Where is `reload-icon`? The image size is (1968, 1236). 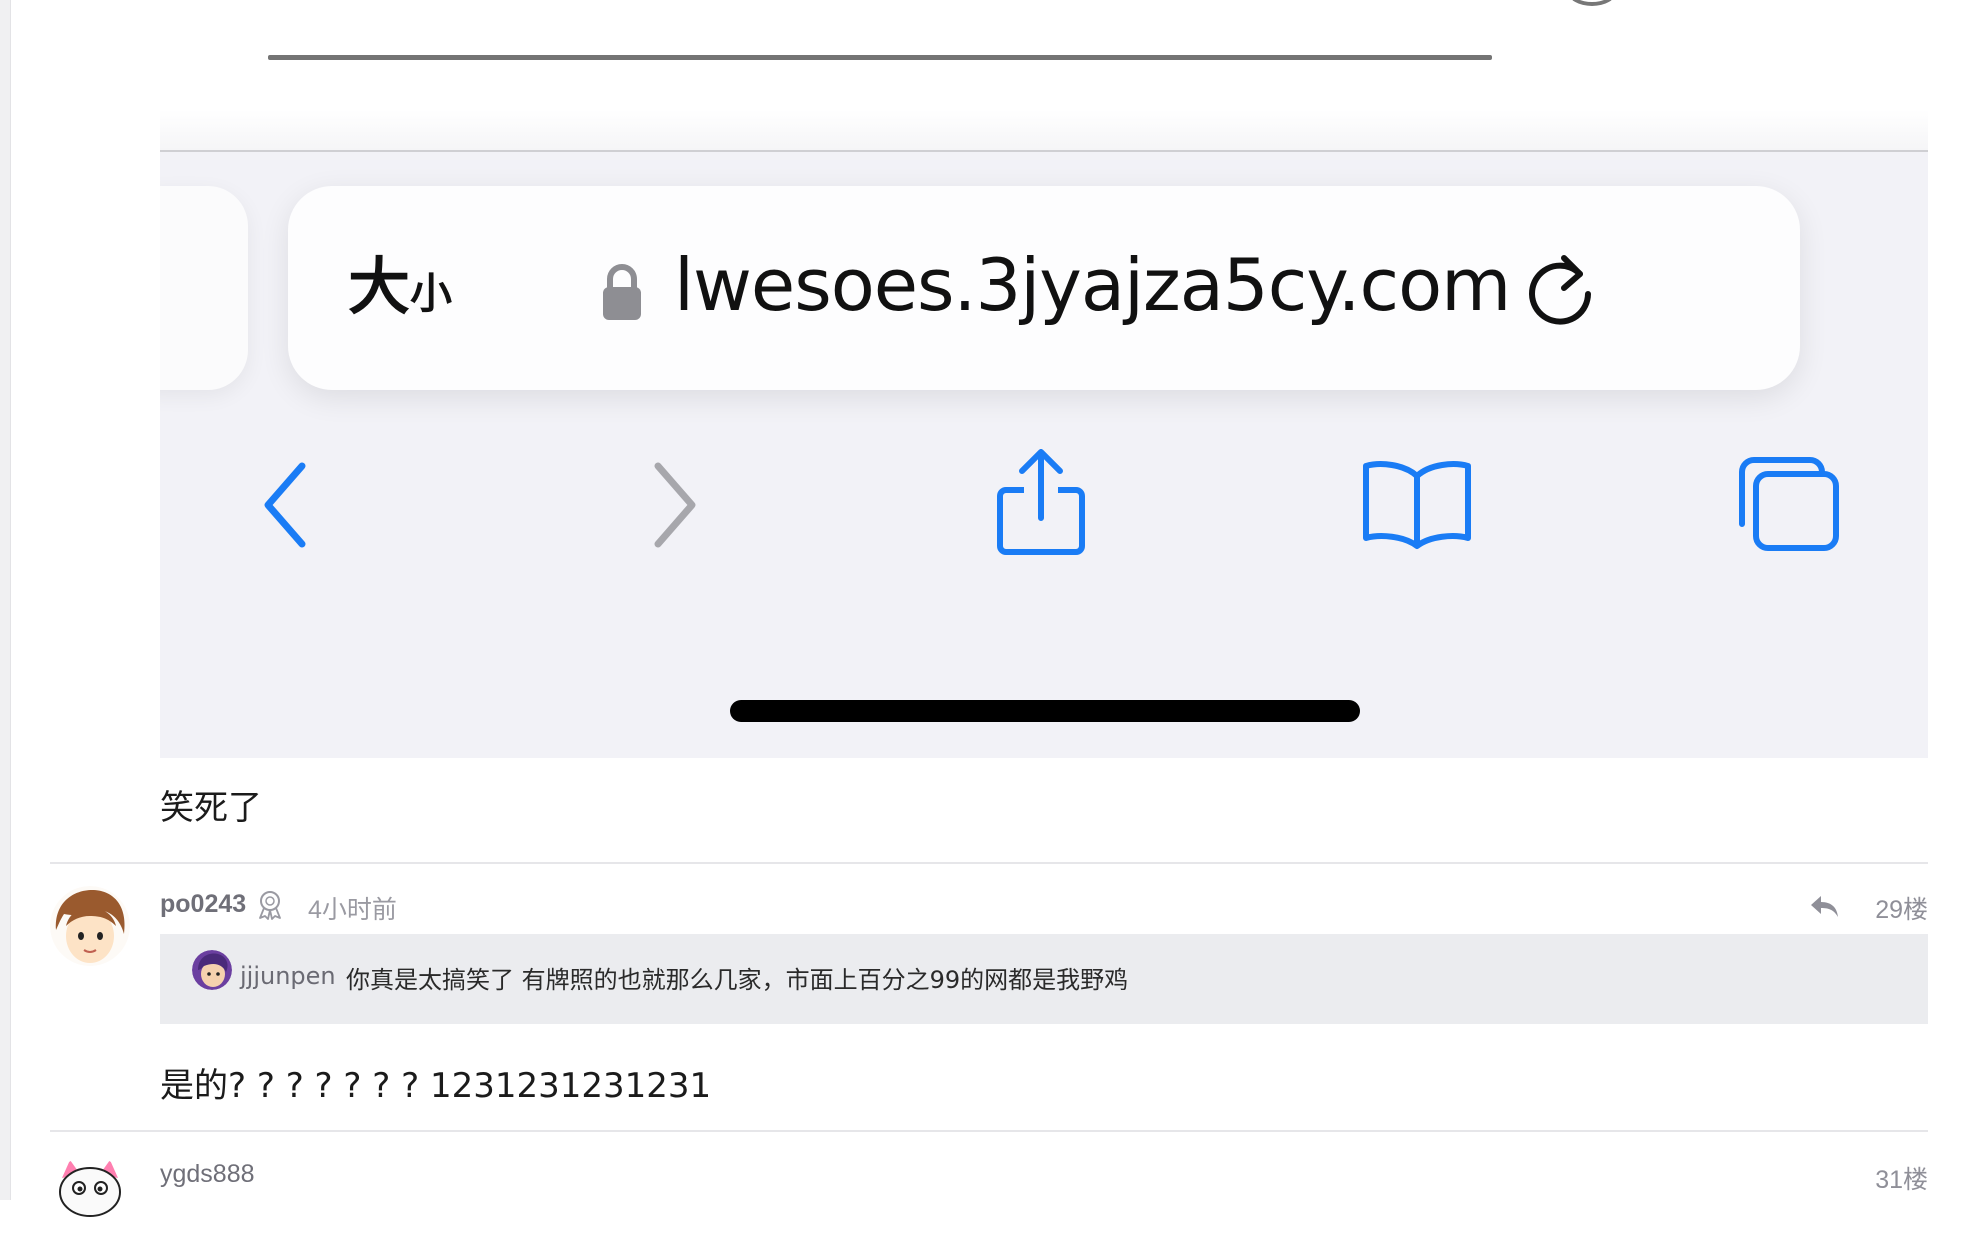 reload-icon is located at coordinates (1560, 290).